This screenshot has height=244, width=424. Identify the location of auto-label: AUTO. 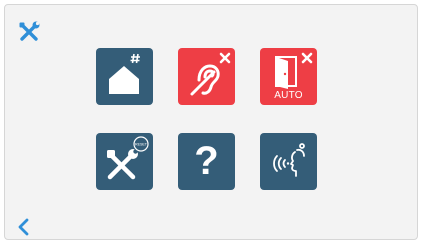
(288, 95).